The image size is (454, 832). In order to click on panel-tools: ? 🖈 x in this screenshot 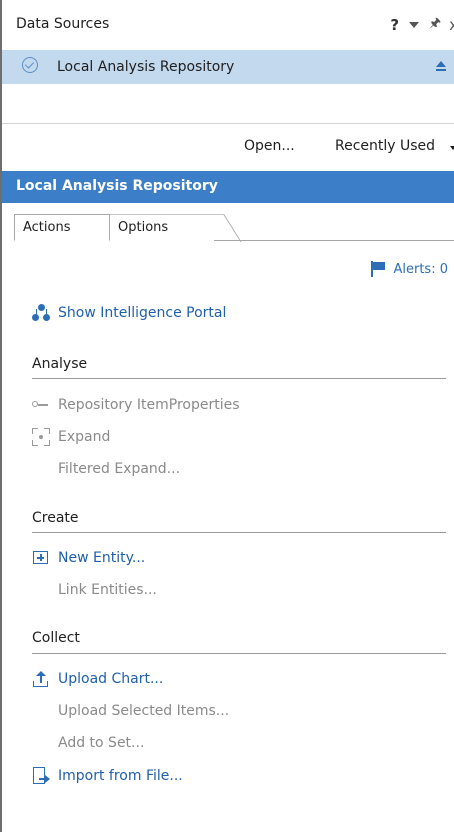, I will do `click(417, 25)`.